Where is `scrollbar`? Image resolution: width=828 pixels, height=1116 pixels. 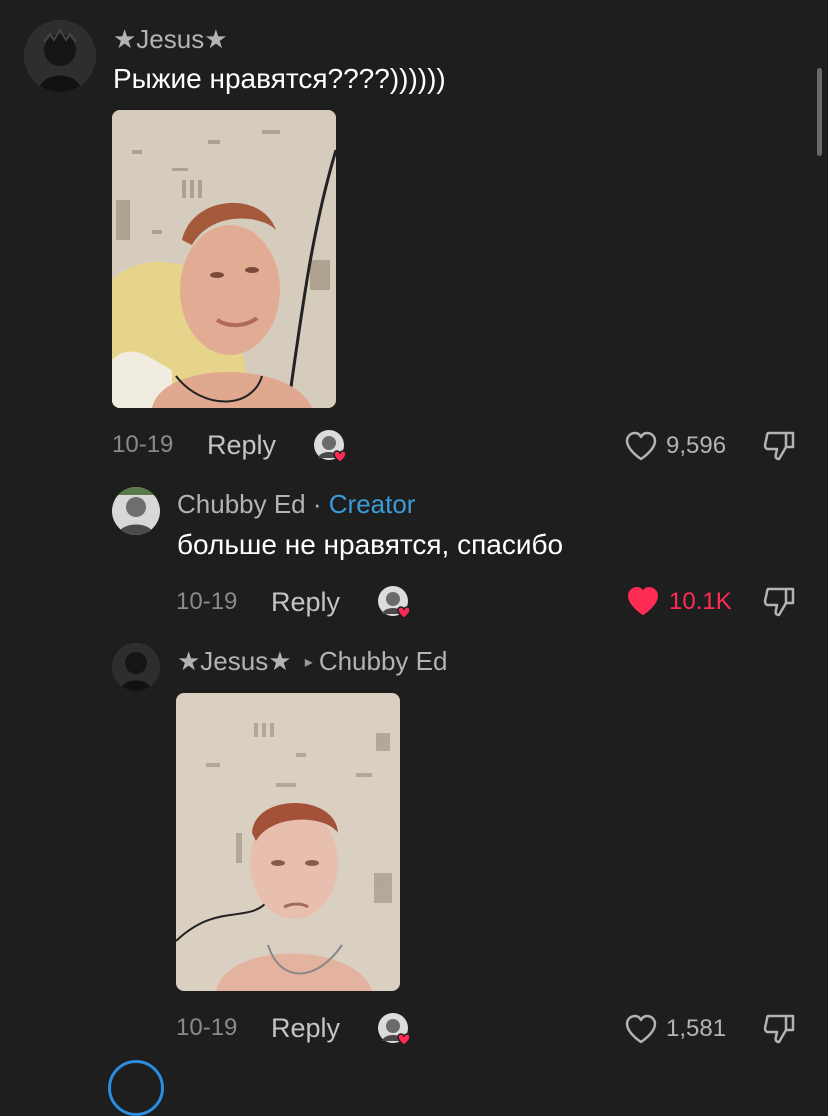
scrollbar is located at coordinates (819, 112).